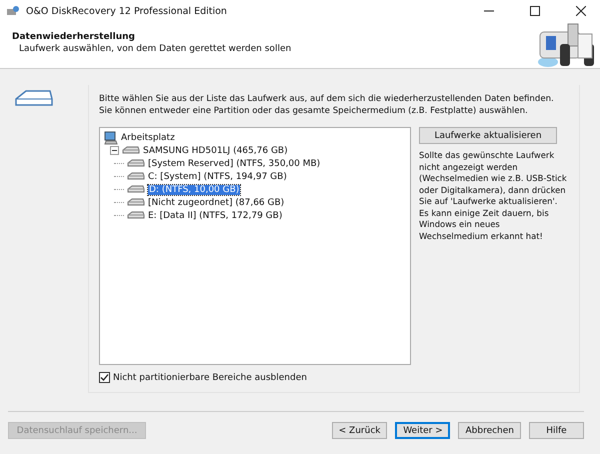 The height and width of the screenshot is (454, 600). What do you see at coordinates (215, 215) in the screenshot?
I see `tree-item: E: [Data II] (NTFS, 172,79 GB)` at bounding box center [215, 215].